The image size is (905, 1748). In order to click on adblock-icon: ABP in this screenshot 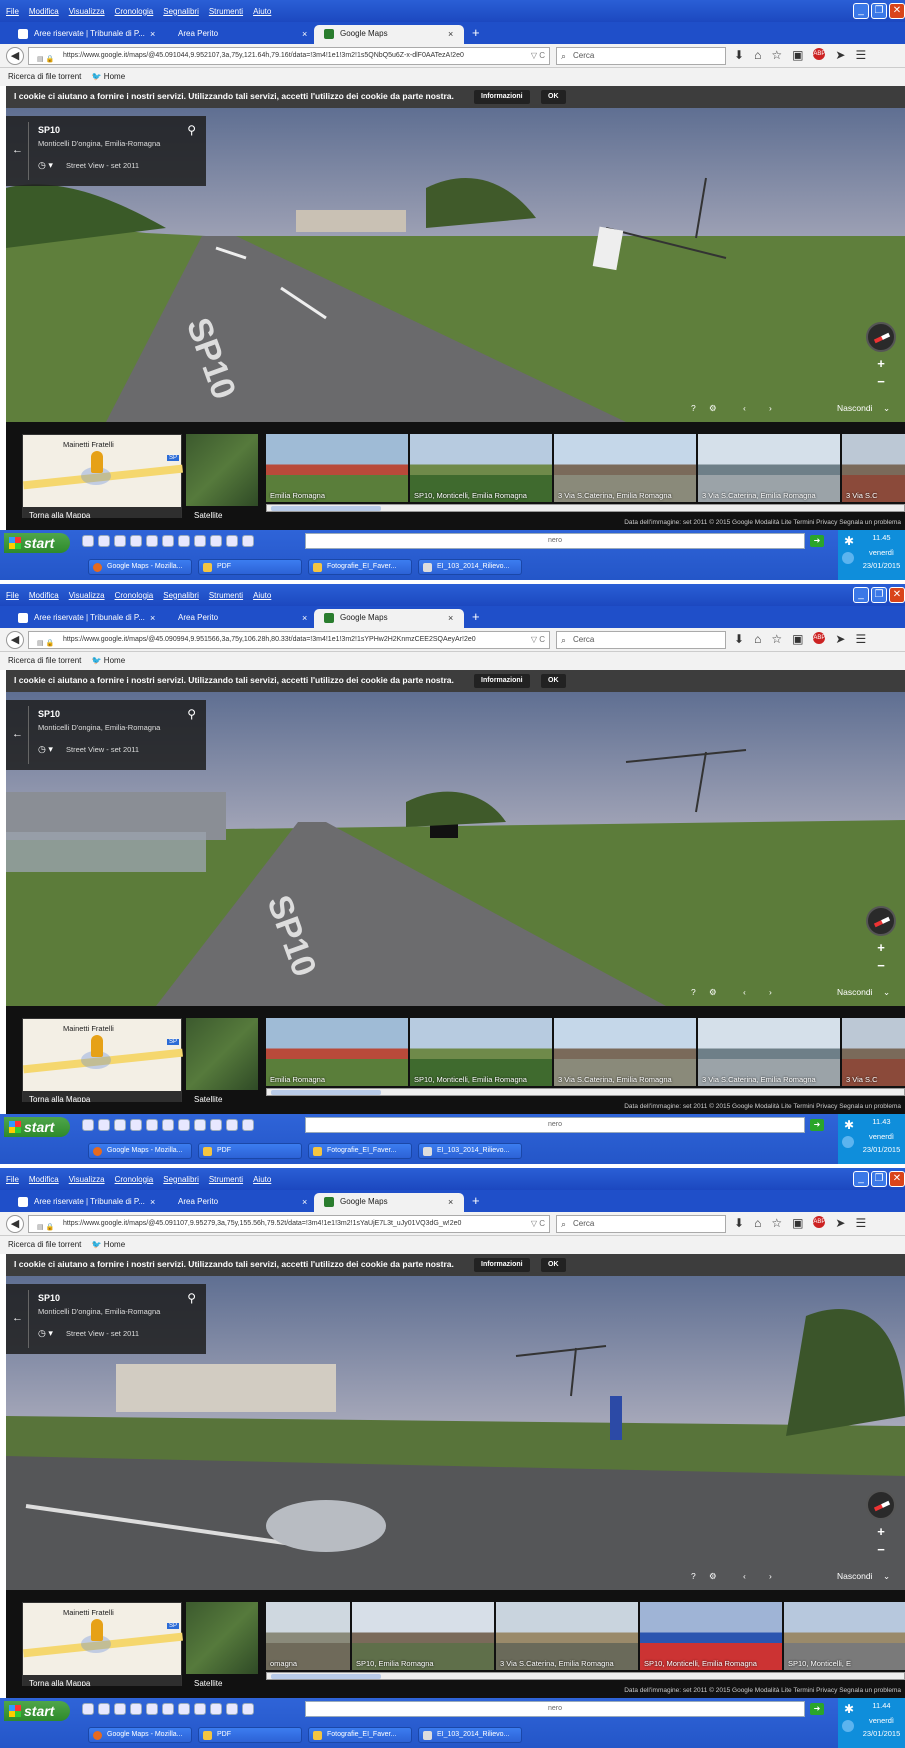, I will do `click(819, 1222)`.